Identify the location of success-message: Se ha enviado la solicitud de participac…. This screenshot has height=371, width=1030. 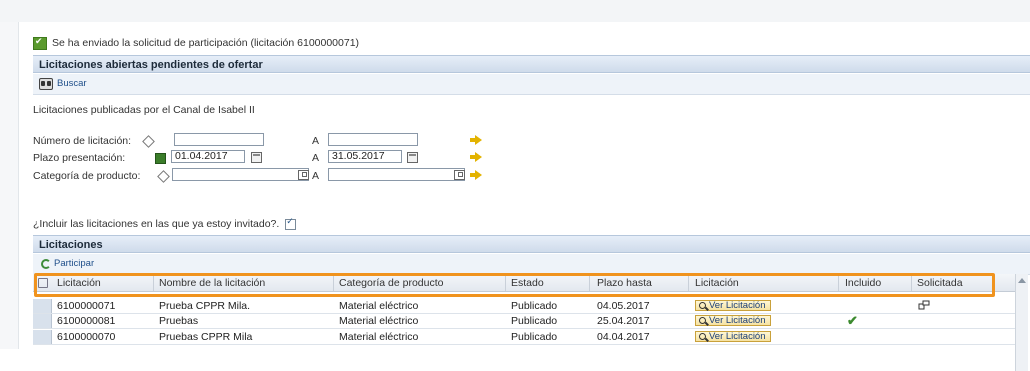
(196, 43).